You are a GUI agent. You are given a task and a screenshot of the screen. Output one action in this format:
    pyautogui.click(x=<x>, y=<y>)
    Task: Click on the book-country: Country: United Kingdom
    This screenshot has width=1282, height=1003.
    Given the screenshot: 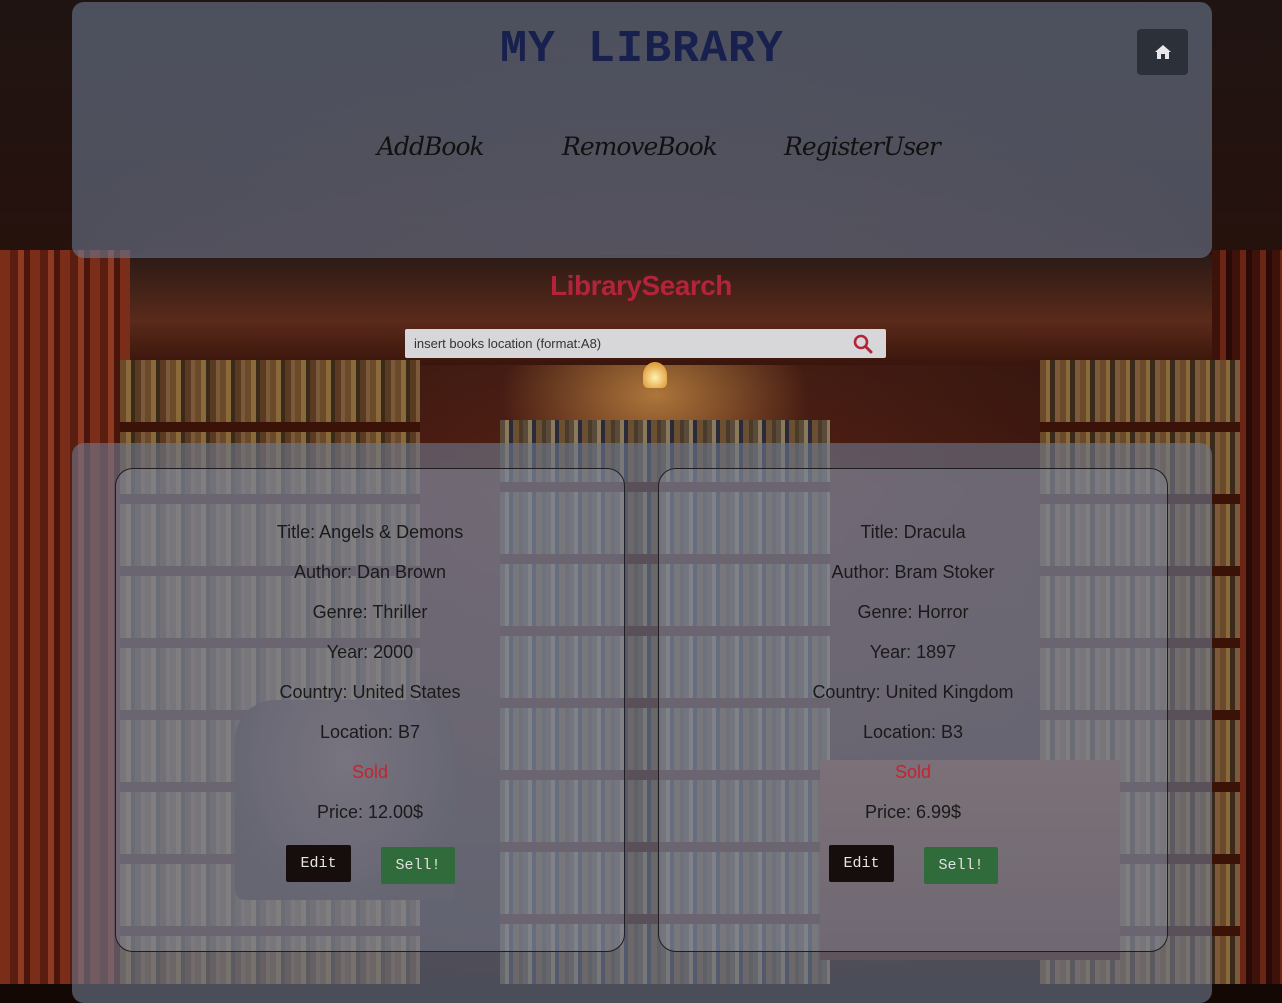 What is the action you would take?
    pyautogui.click(x=913, y=692)
    